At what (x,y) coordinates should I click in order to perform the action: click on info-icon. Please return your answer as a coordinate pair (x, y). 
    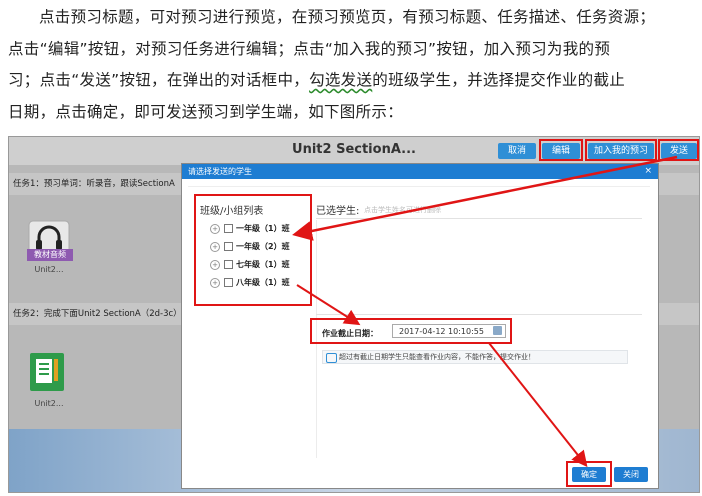
    Looking at the image, I should click on (331, 358).